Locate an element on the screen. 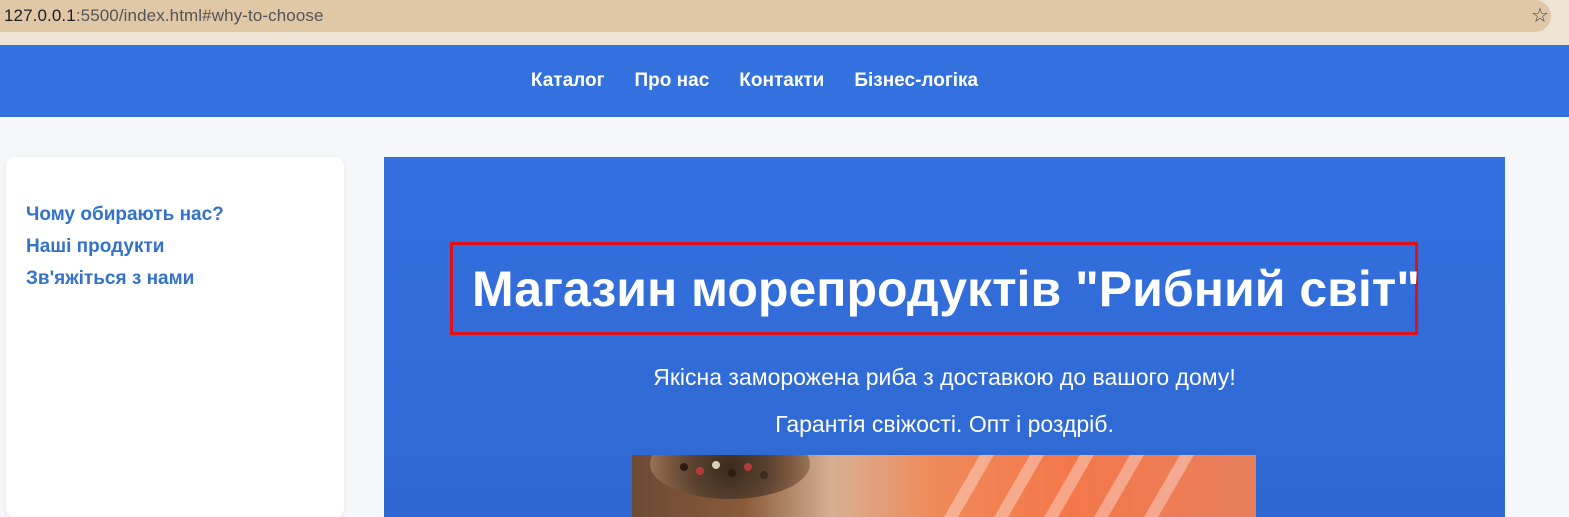 Image resolution: width=1569 pixels, height=517 pixels. nav-item-contacts: Контакти is located at coordinates (781, 81).